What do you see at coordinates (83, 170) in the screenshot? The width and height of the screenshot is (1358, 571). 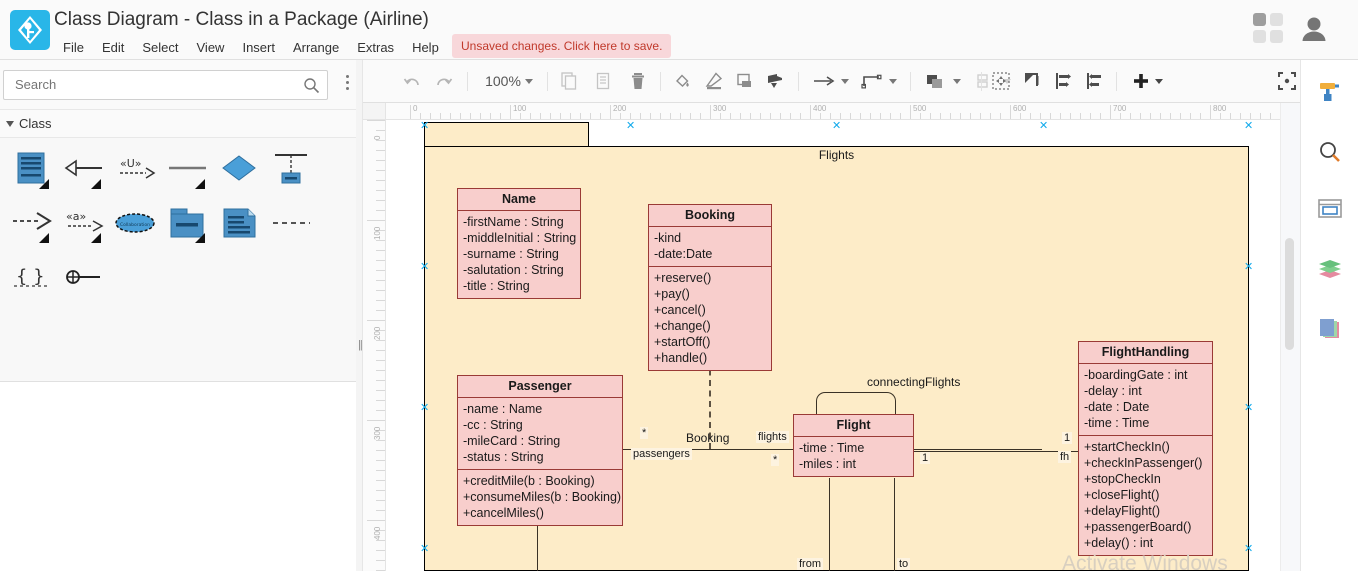 I see `shape-inheritance-arrow` at bounding box center [83, 170].